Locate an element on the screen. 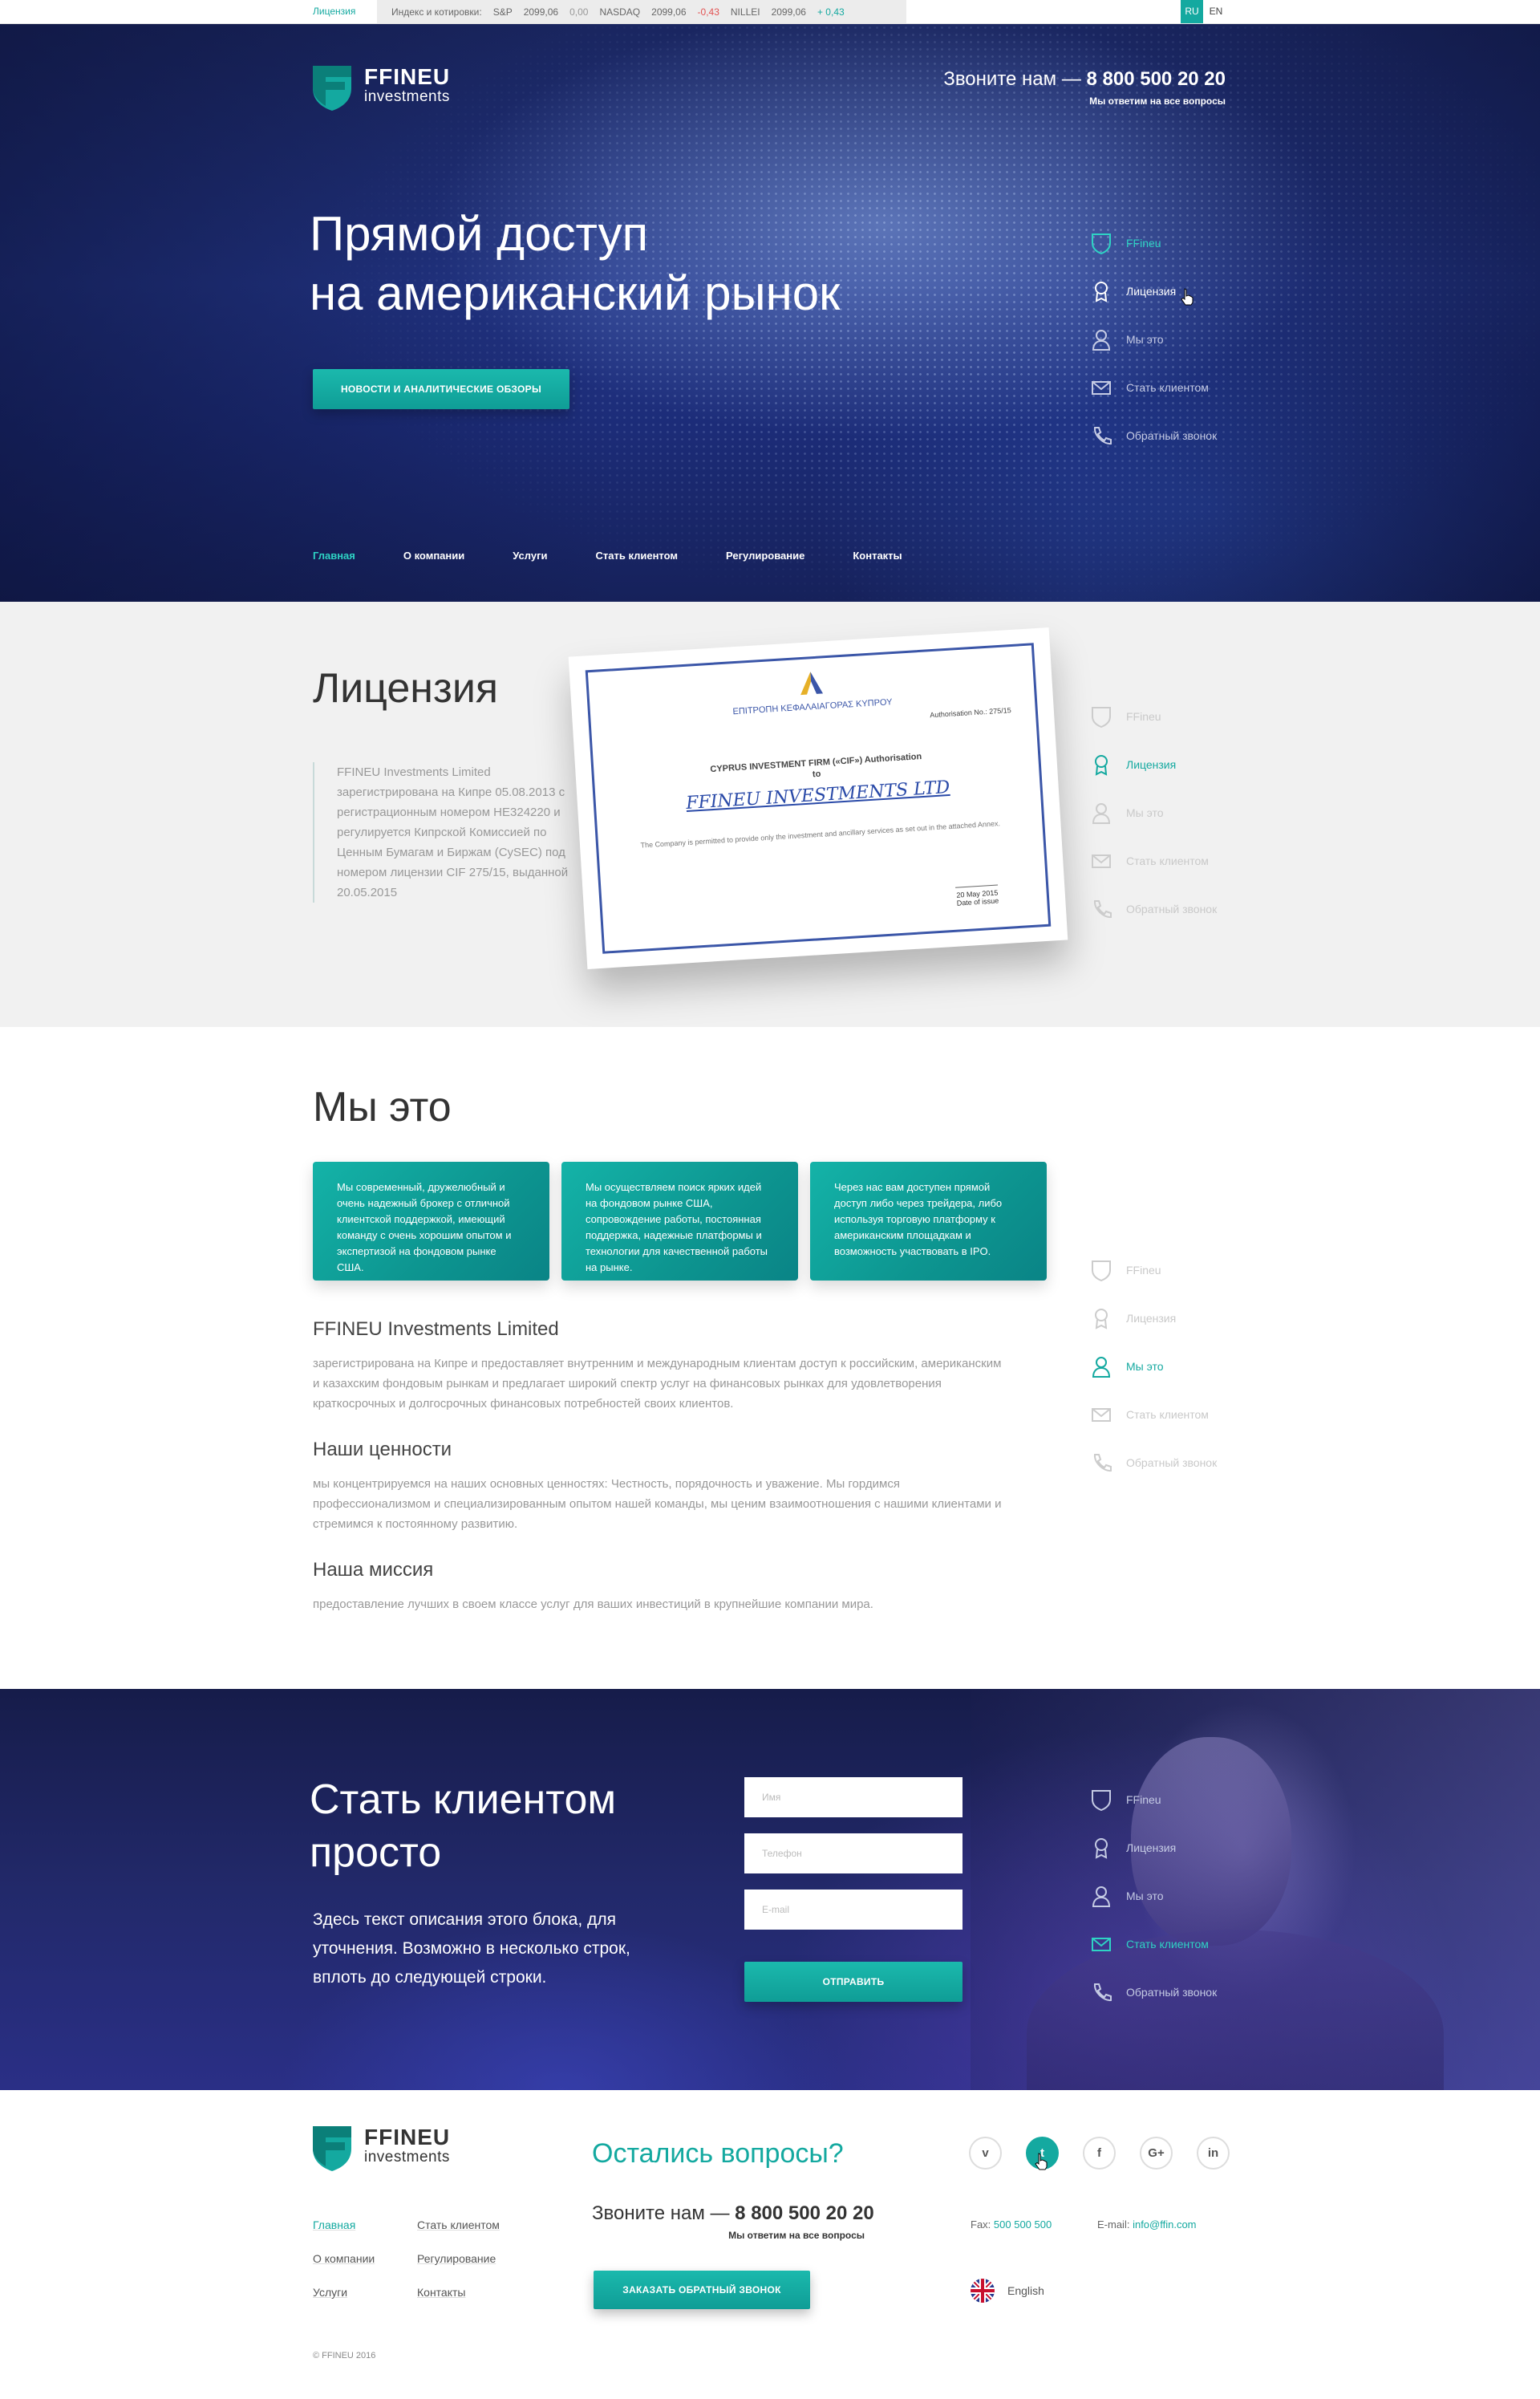 The height and width of the screenshot is (2399, 1540). nav-item-about: О компании is located at coordinates (433, 556).